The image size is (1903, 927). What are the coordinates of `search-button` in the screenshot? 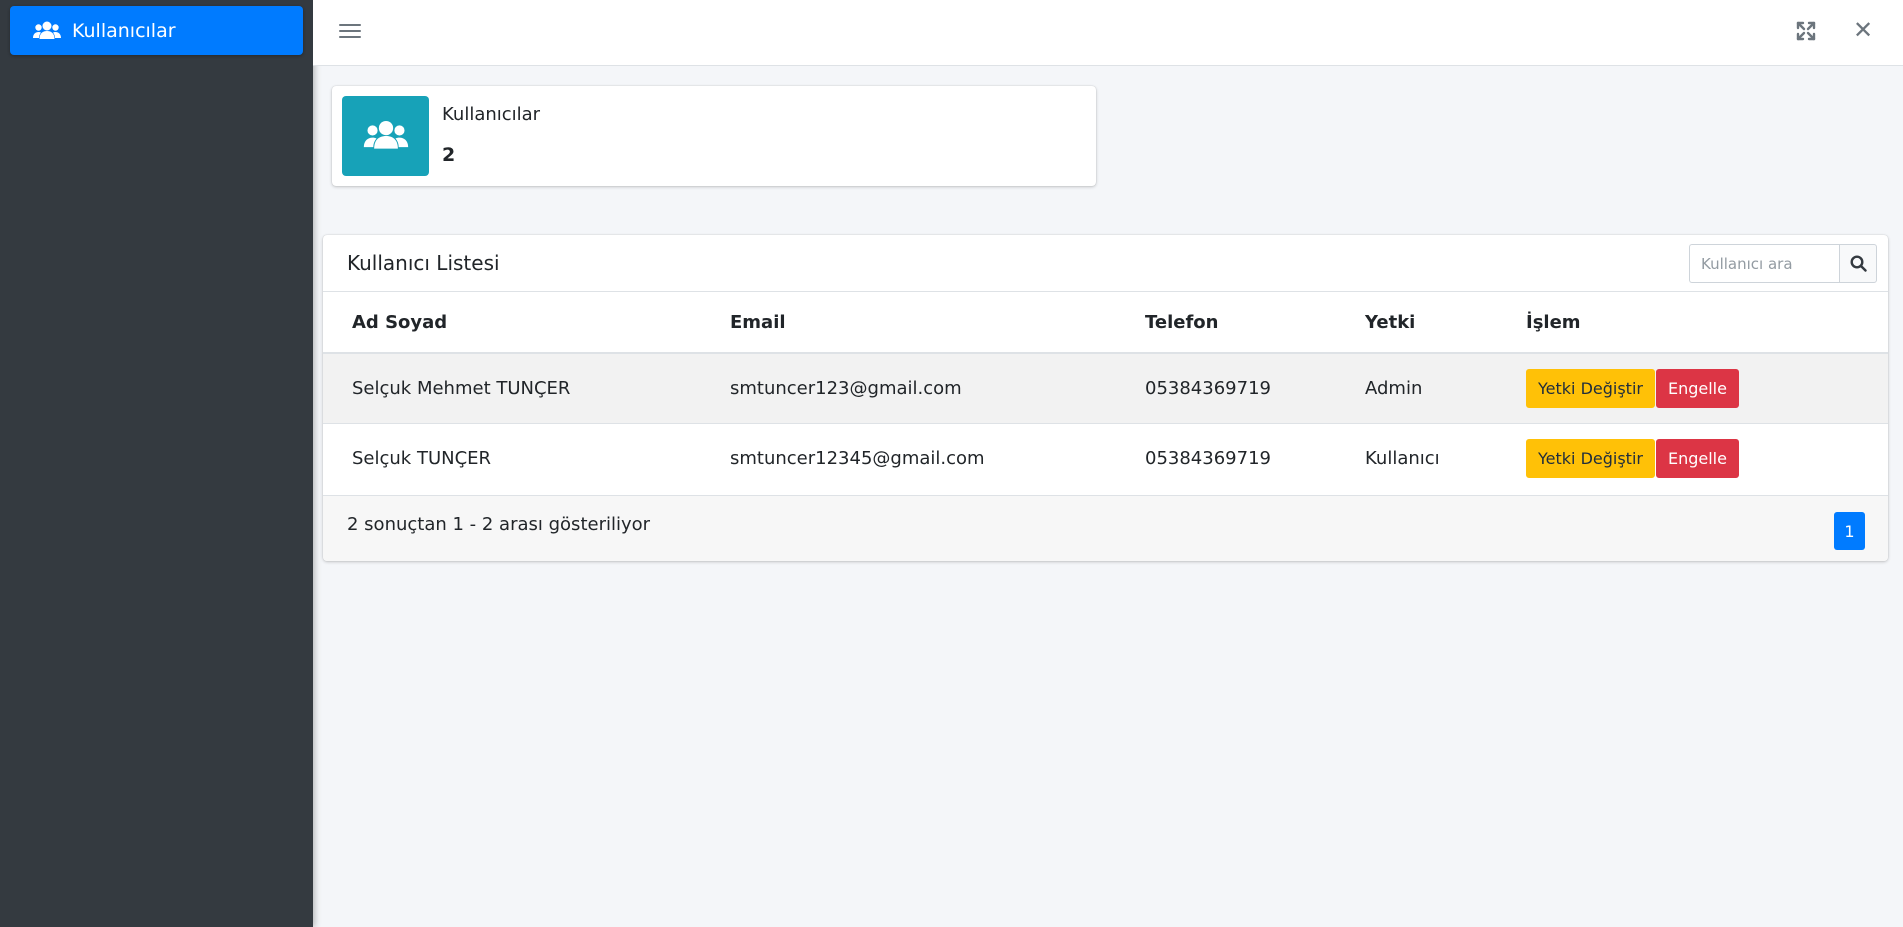 It's located at (1858, 263).